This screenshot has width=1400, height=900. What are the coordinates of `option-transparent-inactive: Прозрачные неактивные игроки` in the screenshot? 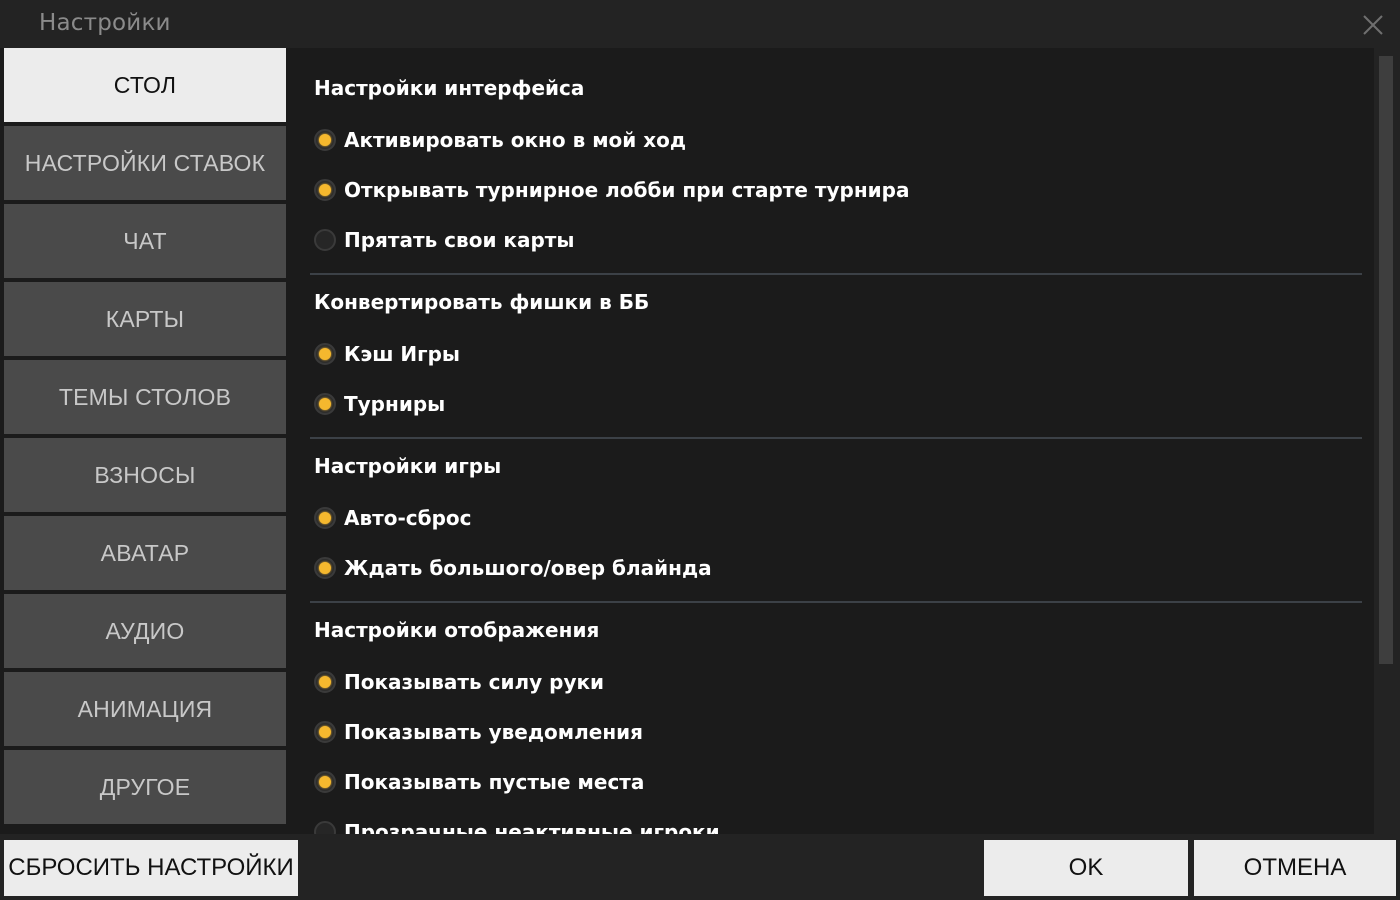 It's located at (517, 825).